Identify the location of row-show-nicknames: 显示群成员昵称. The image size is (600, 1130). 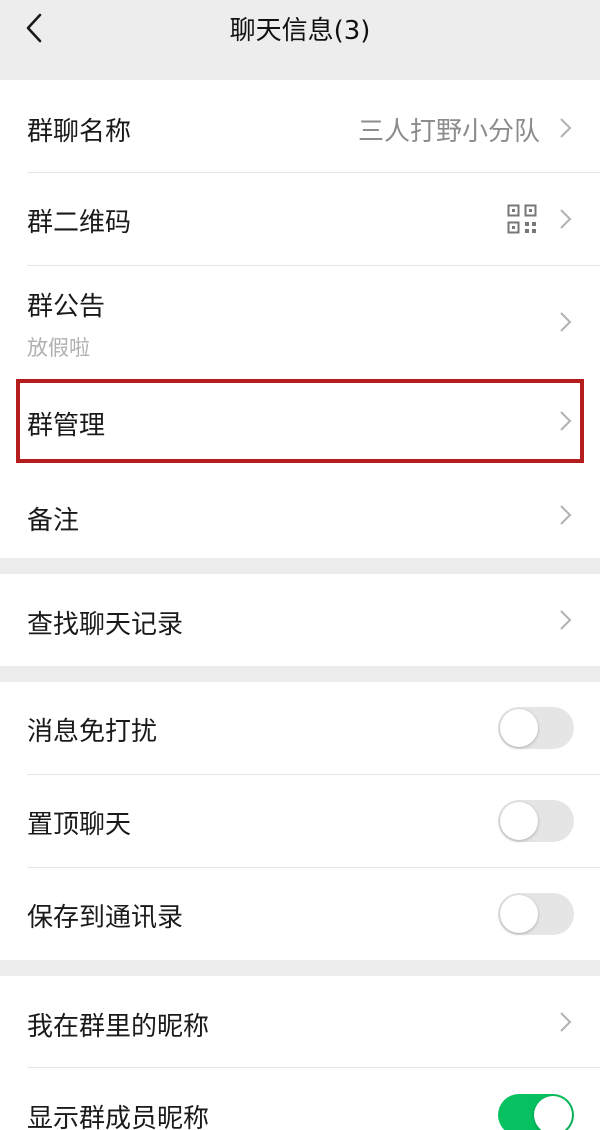
(300, 1099).